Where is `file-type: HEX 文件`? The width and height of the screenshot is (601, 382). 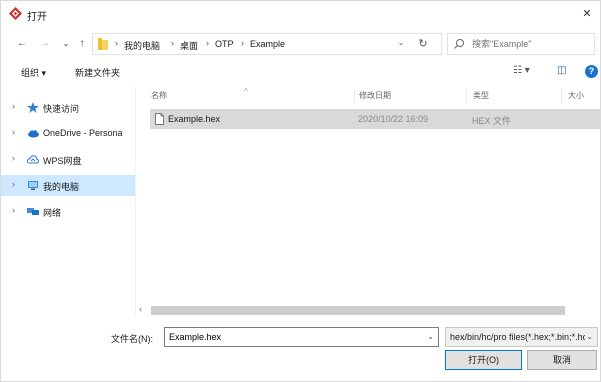 file-type: HEX 文件 is located at coordinates (492, 121).